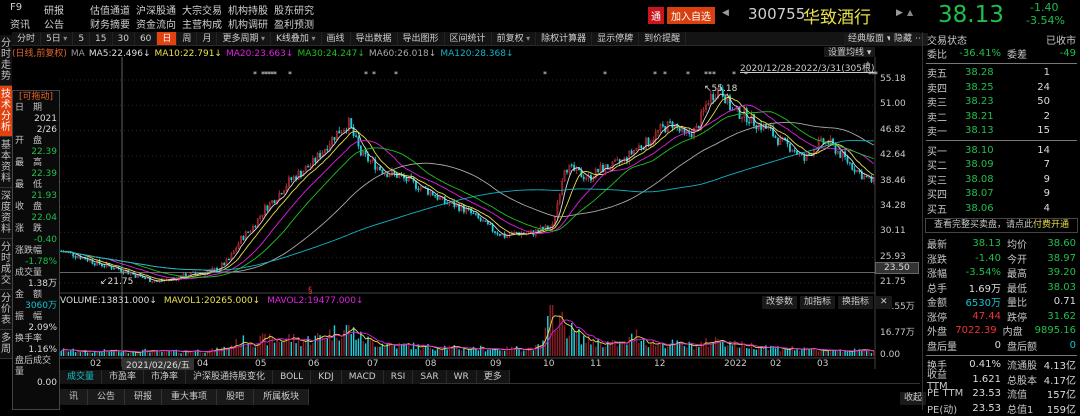 This screenshot has height=416, width=1080. Describe the element at coordinates (6, 264) in the screenshot. I see `leftnav-item: 分时成交` at that location.